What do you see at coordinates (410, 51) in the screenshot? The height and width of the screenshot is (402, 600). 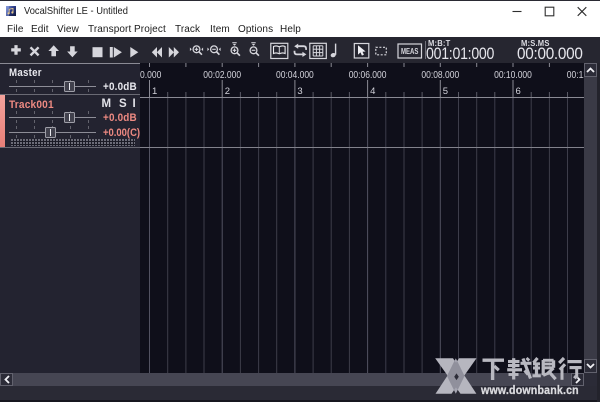 I see `svg-text: MEAS` at bounding box center [410, 51].